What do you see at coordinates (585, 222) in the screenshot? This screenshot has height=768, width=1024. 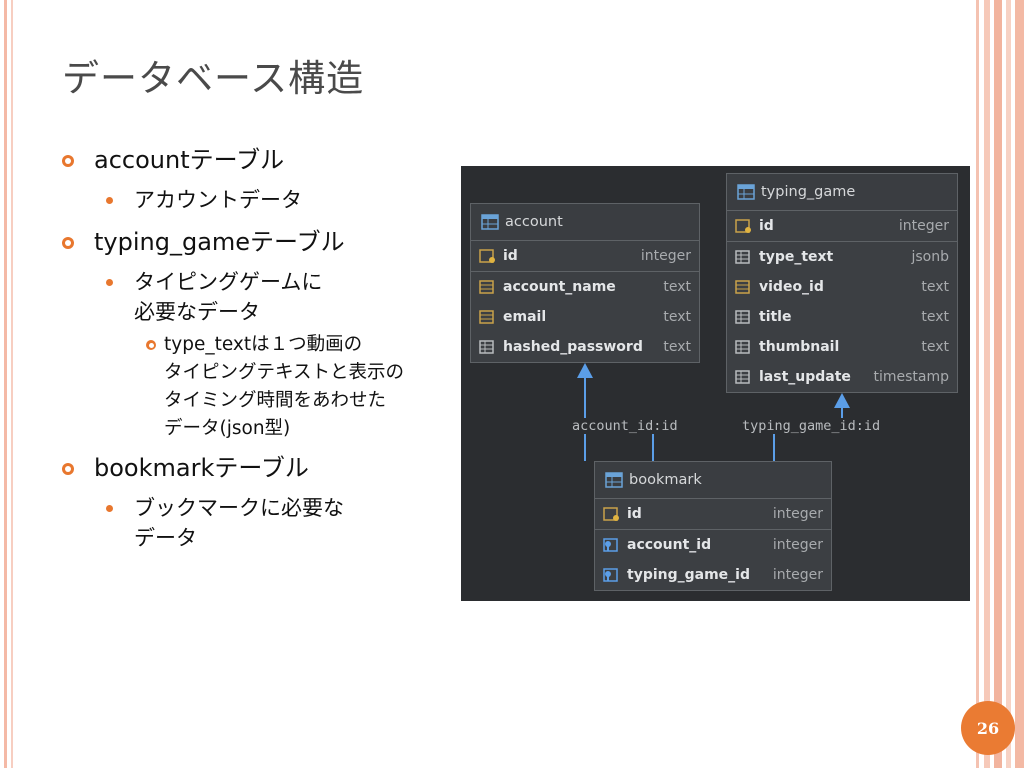 I see `table-header: account` at bounding box center [585, 222].